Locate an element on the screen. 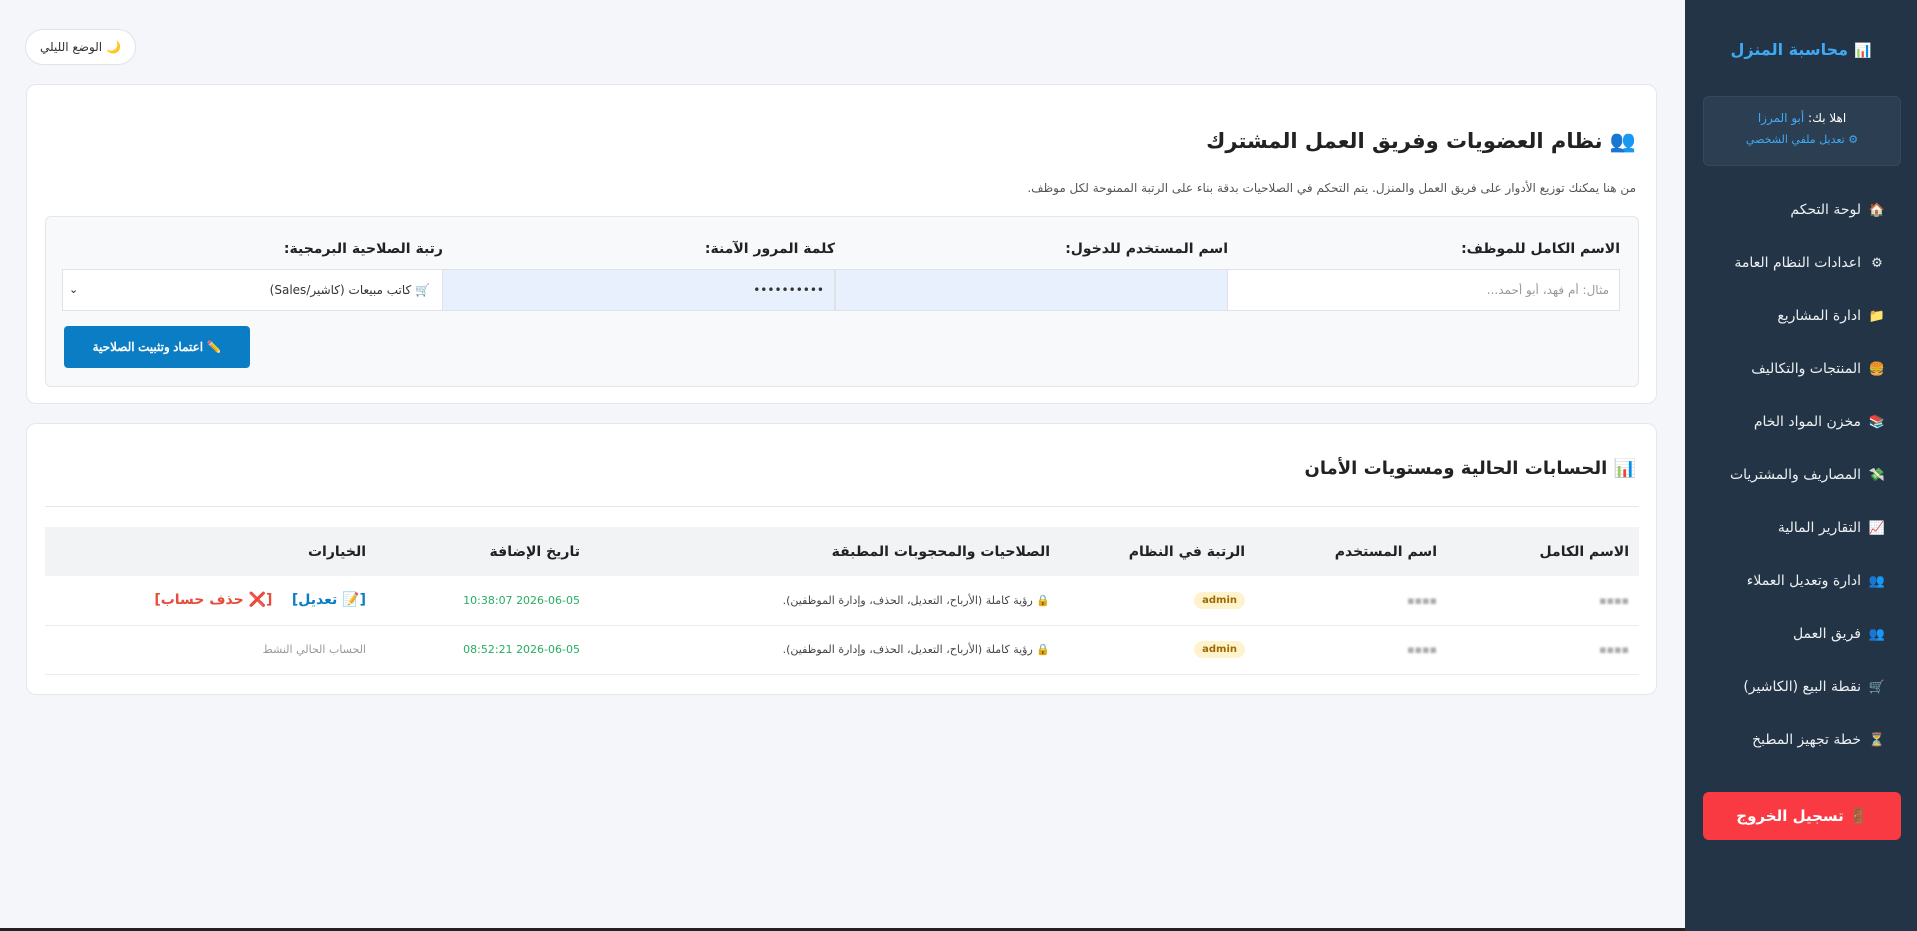  sidebar-item-customers: 👥 ادارة وتعديل العملاء is located at coordinates (1801, 581).